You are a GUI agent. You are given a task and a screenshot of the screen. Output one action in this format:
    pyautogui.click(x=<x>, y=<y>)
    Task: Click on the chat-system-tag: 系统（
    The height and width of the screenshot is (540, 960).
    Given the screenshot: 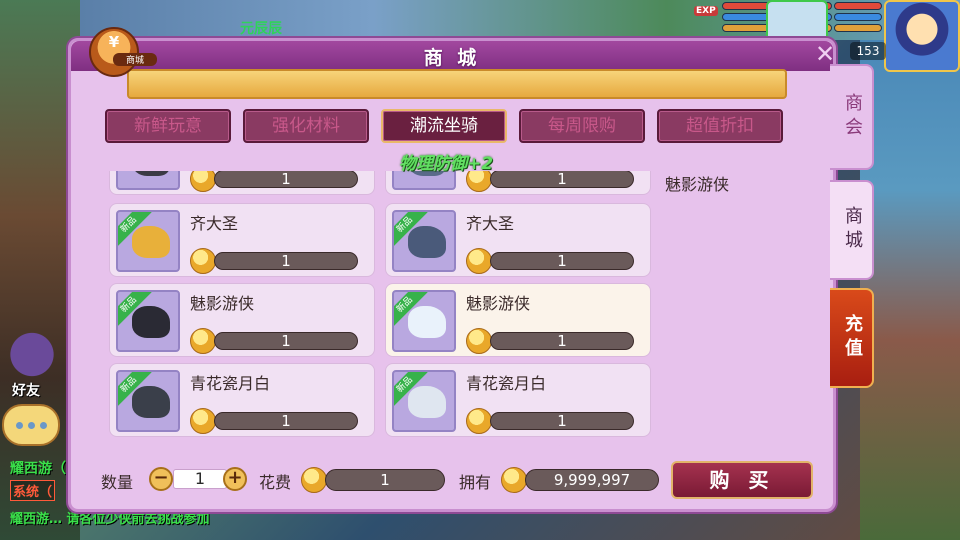 What is the action you would take?
    pyautogui.click(x=33, y=490)
    